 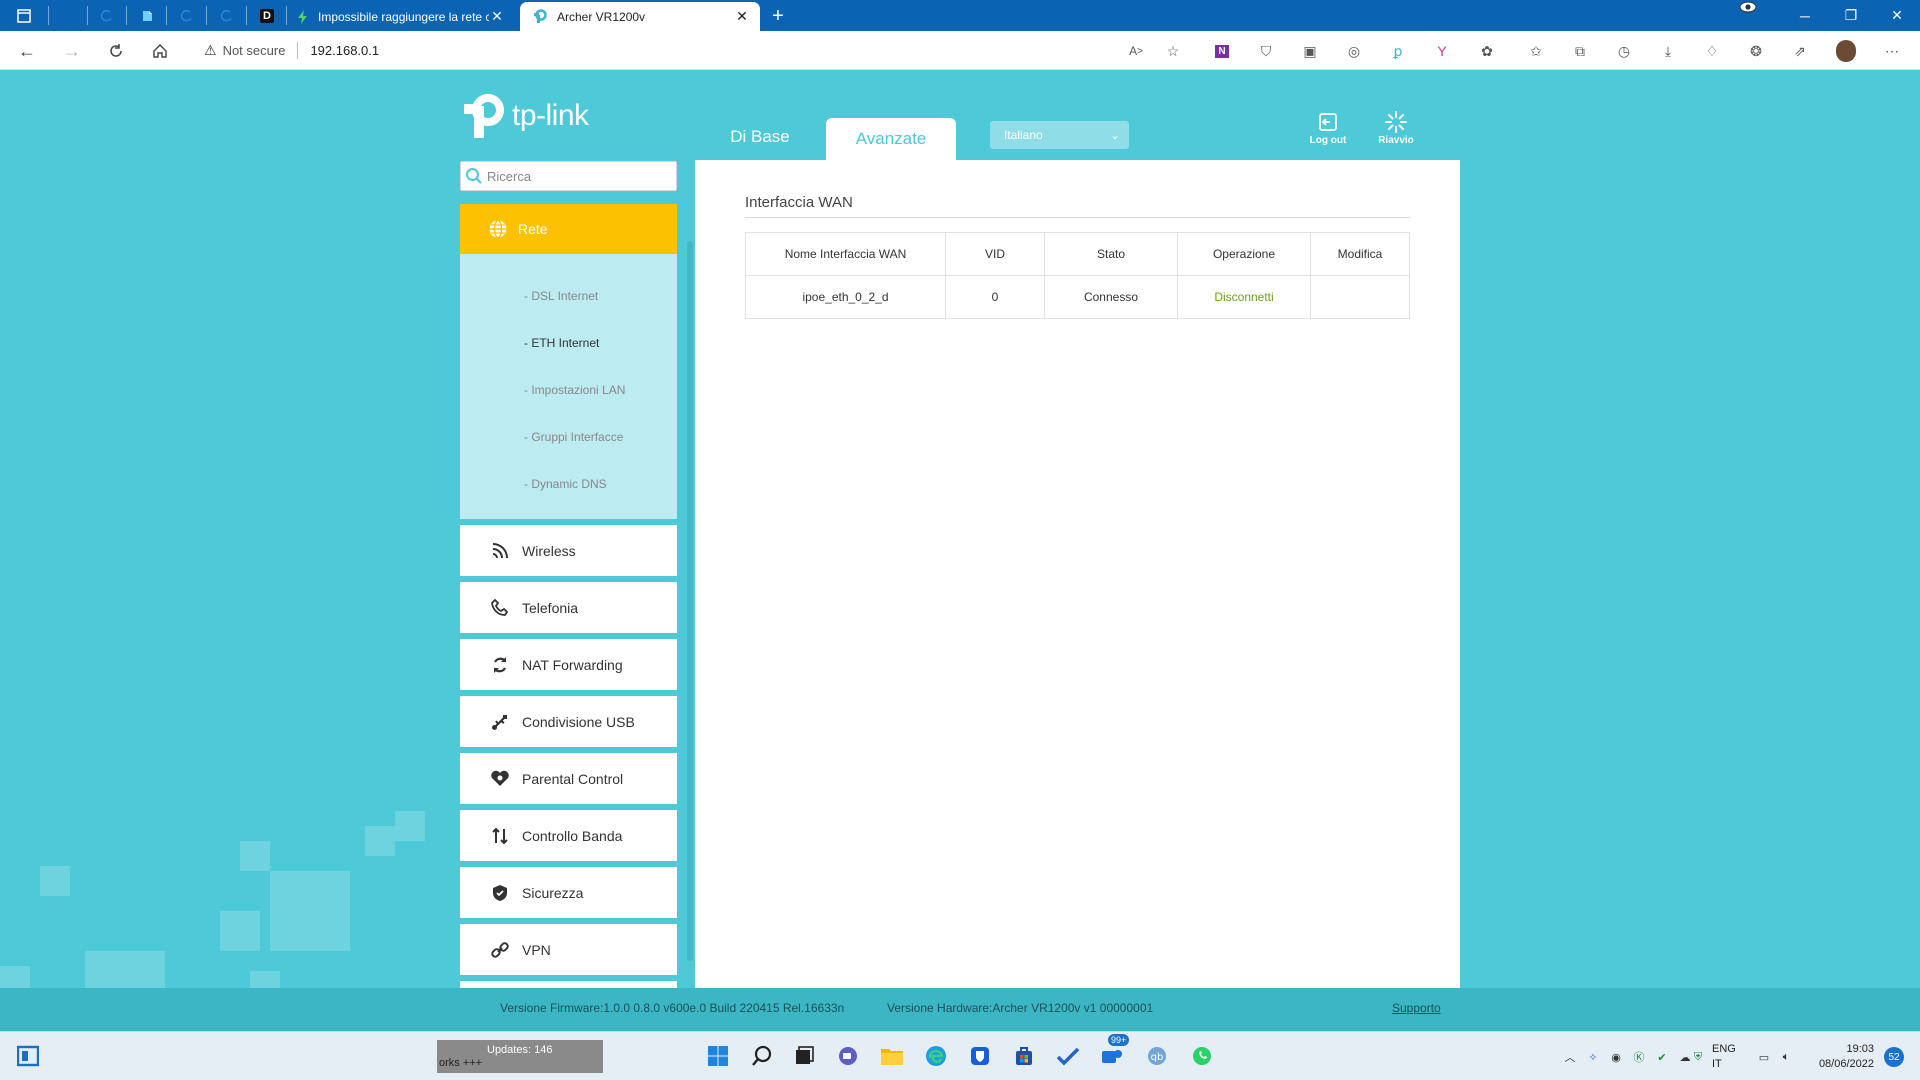 What do you see at coordinates (1442, 51) in the screenshot?
I see `y-extension-icon: Y` at bounding box center [1442, 51].